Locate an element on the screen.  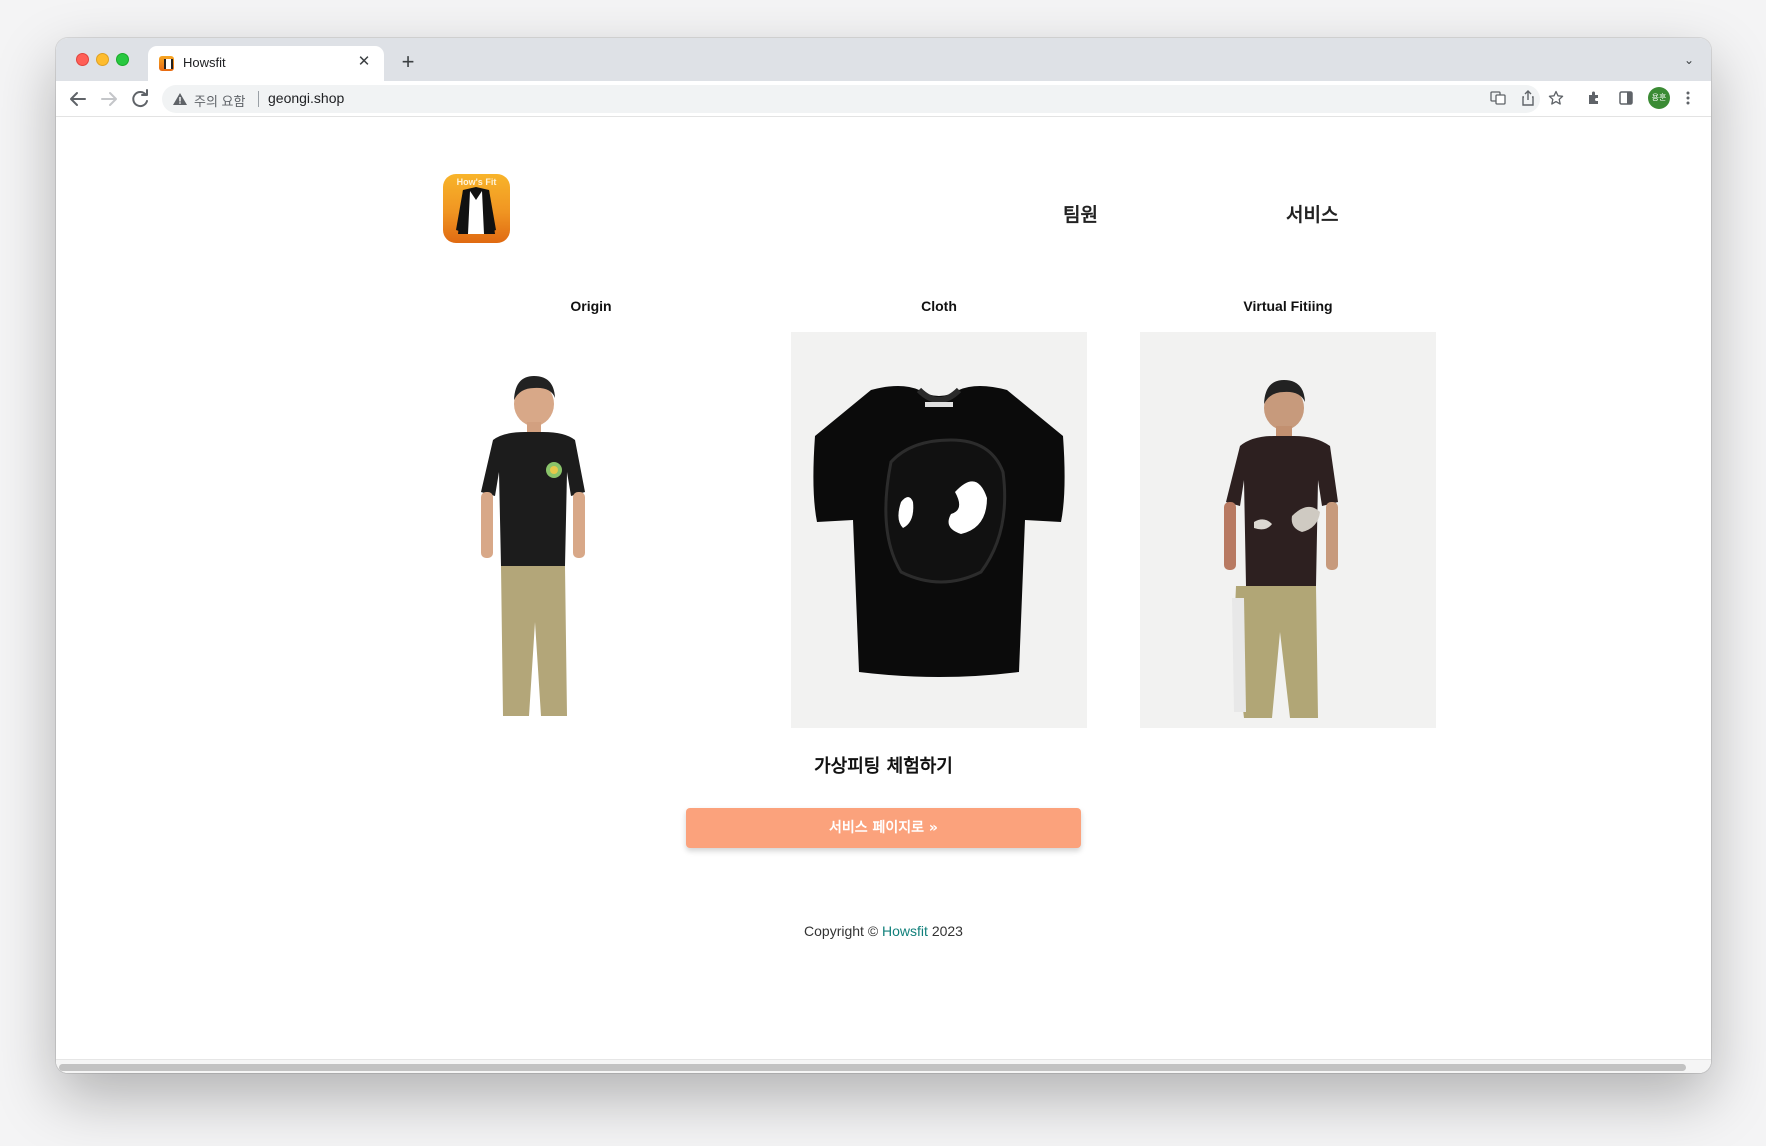
nav-link-service: 서비스 is located at coordinates (1312, 213).